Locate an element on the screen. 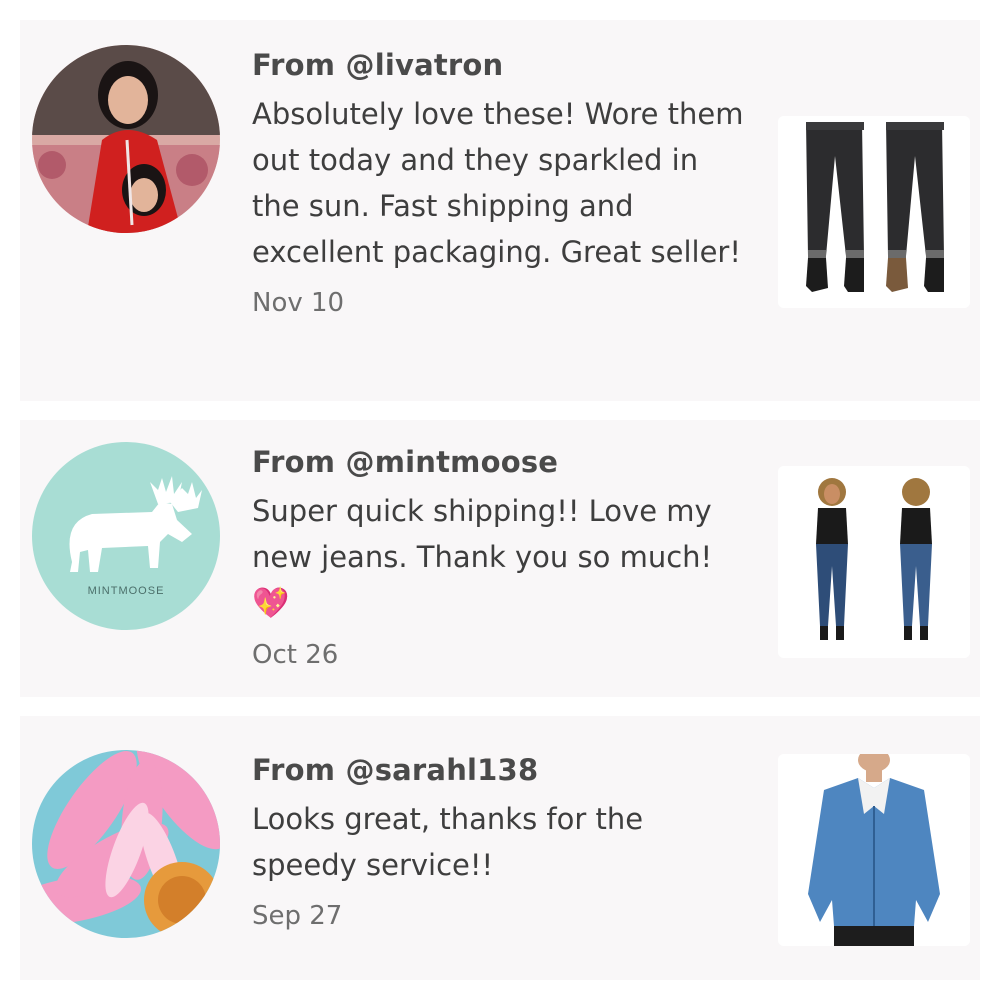  sparkling-heart-icon: 💖 is located at coordinates (271, 603).